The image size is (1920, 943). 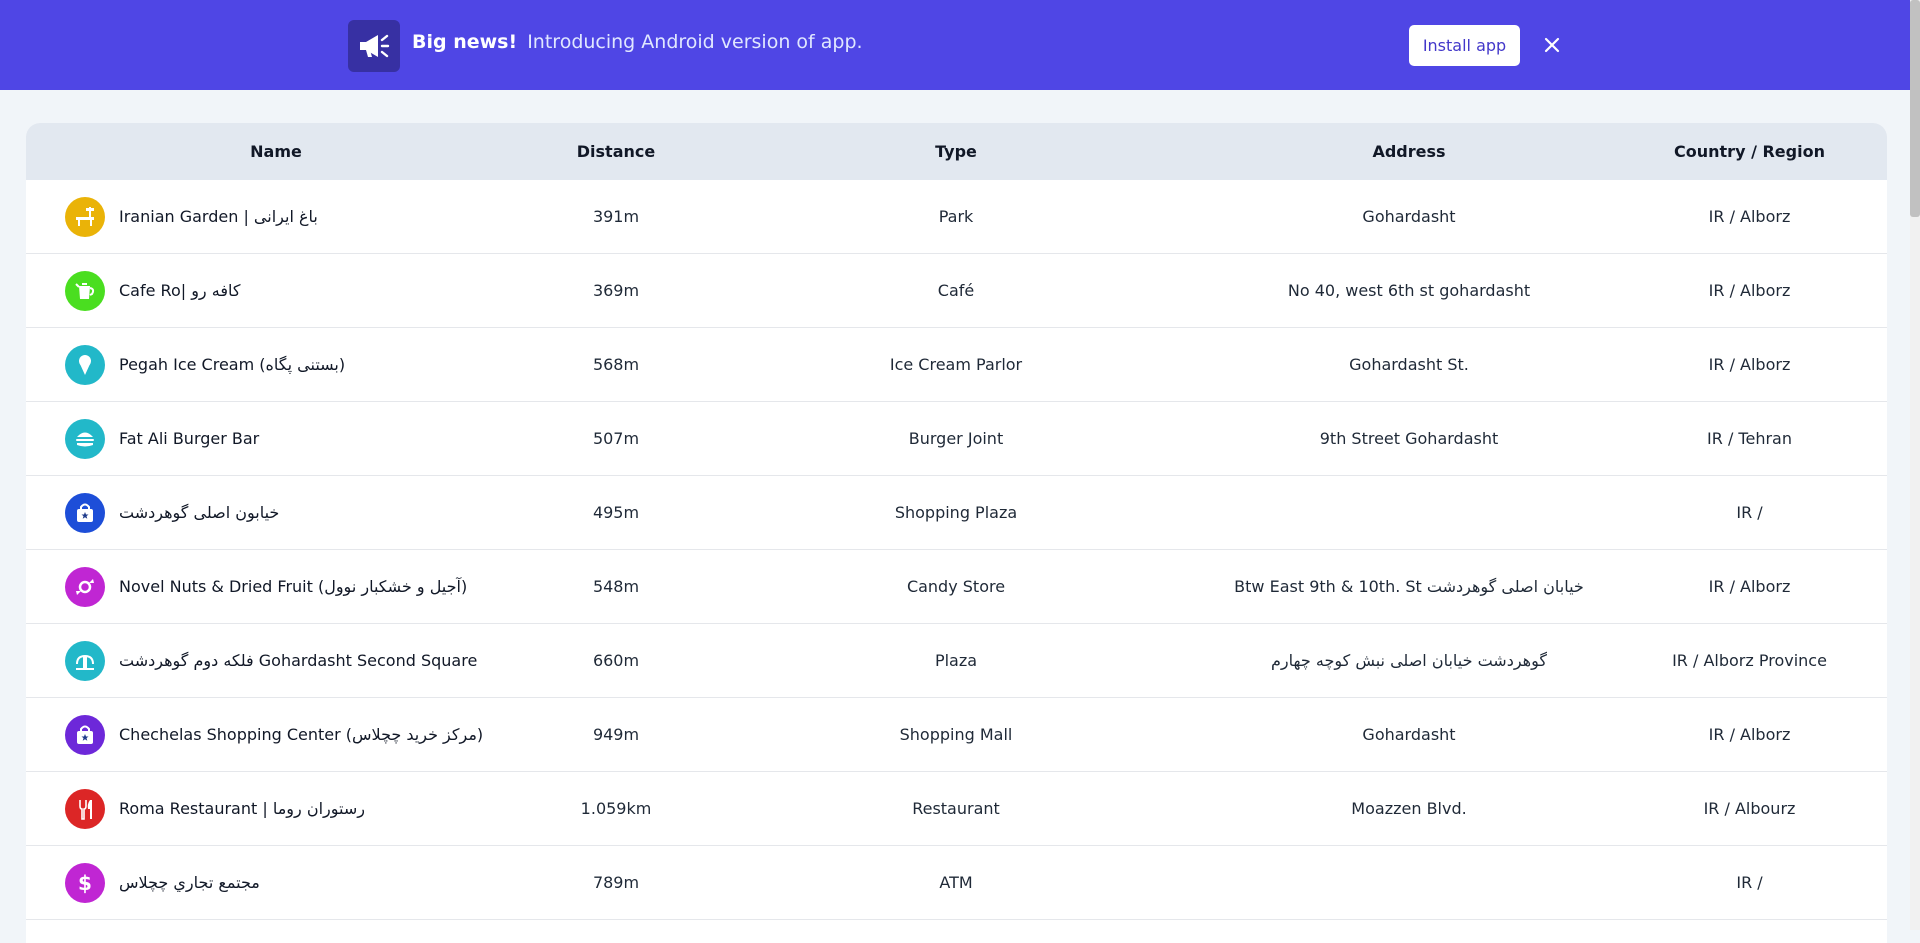 I want to click on venue-name: Iranian Garden | باغ ایرانی, so click(x=218, y=216).